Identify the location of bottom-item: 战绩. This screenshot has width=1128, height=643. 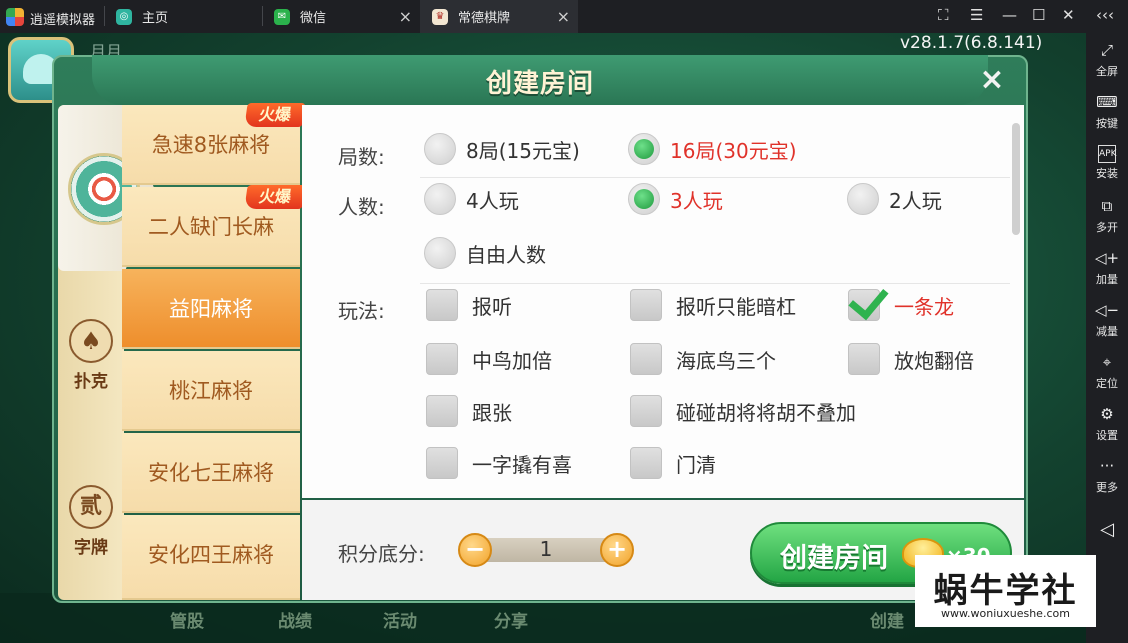
(295, 619).